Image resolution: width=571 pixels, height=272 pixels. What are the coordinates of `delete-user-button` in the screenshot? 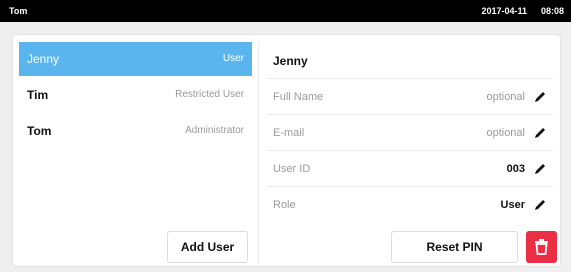 It's located at (541, 247).